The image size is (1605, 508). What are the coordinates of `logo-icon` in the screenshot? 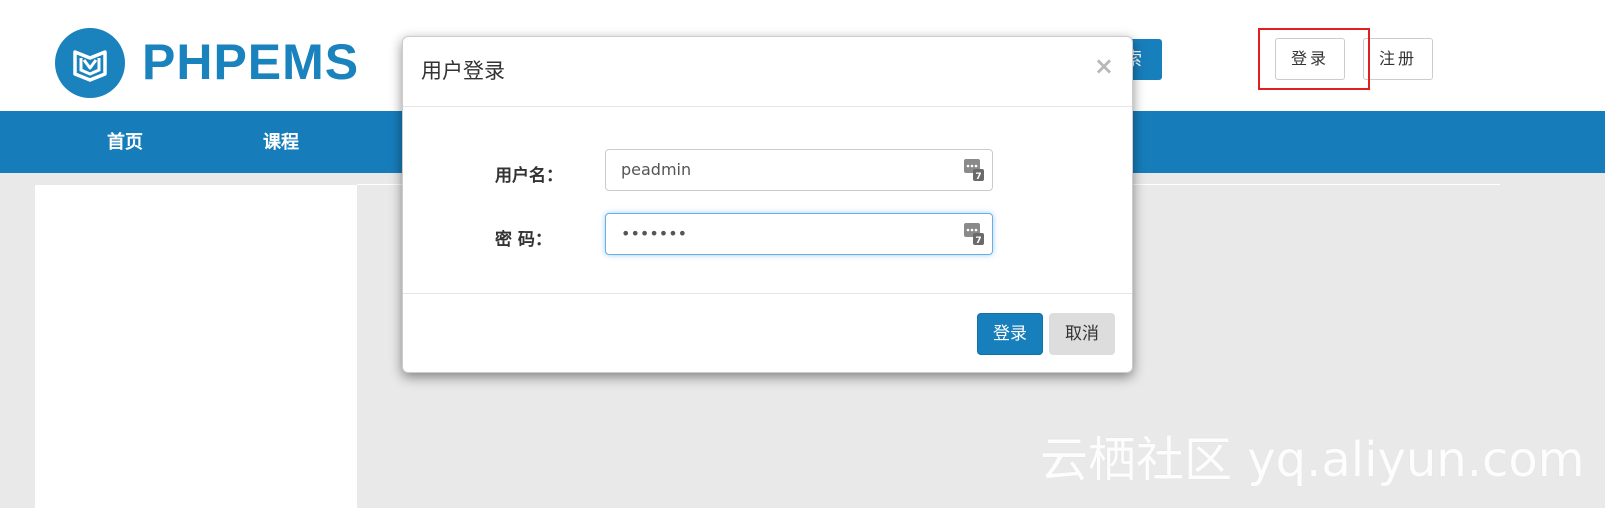 It's located at (90, 63).